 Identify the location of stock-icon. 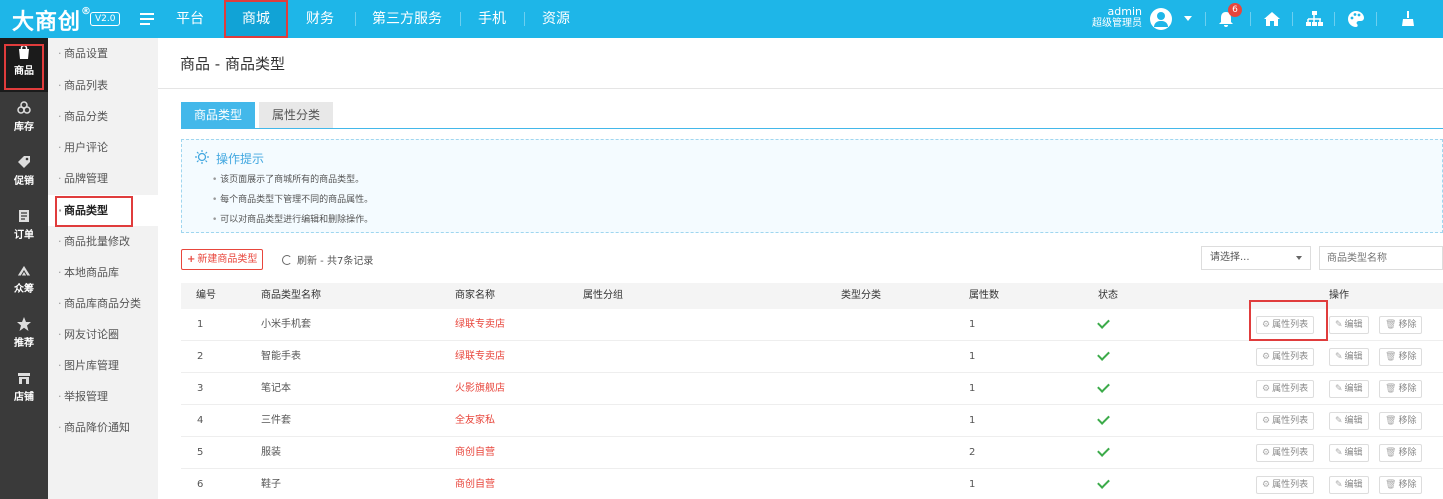
(24, 107).